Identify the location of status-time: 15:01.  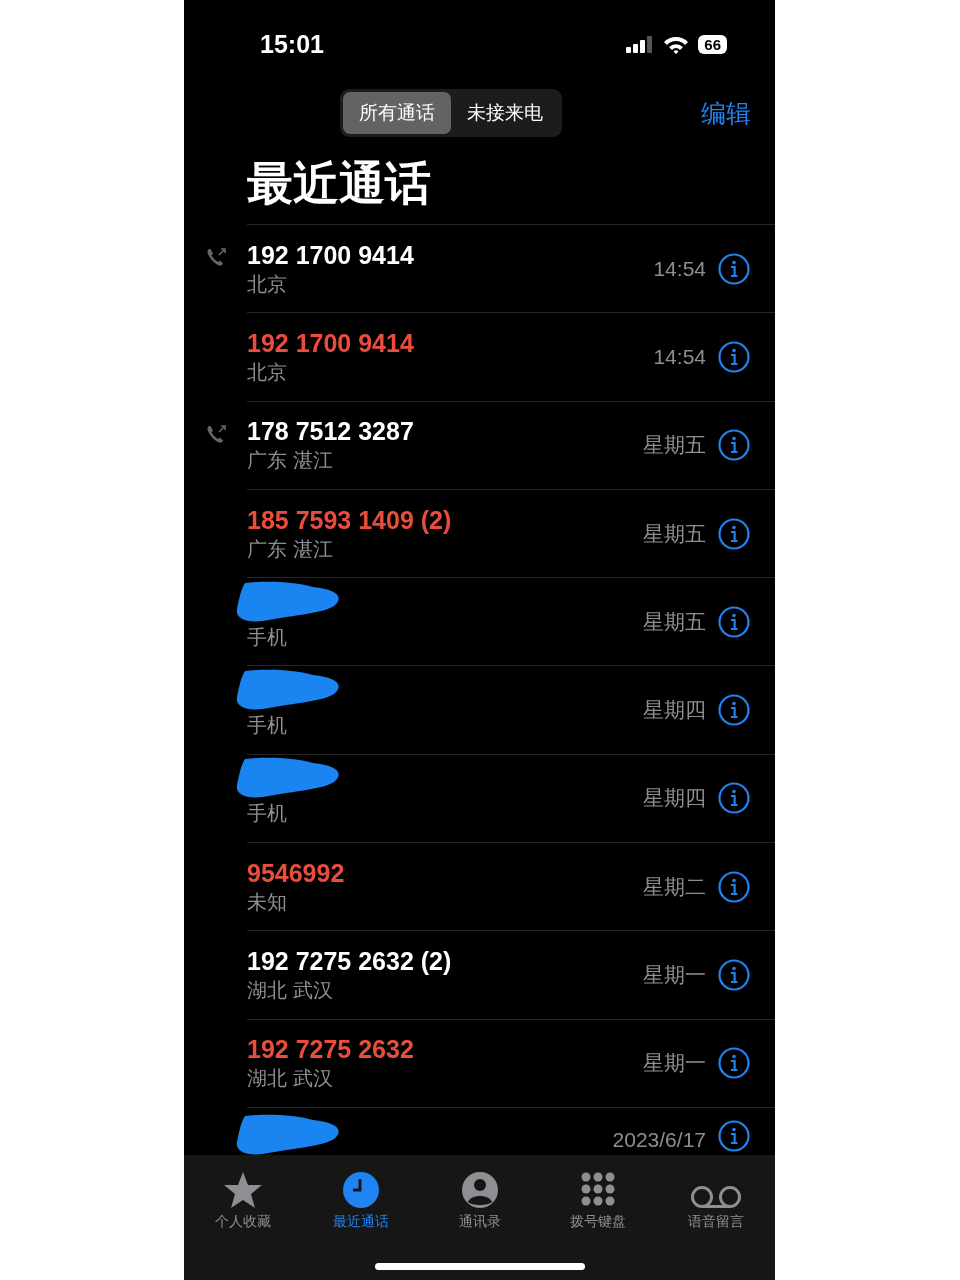
(292, 44).